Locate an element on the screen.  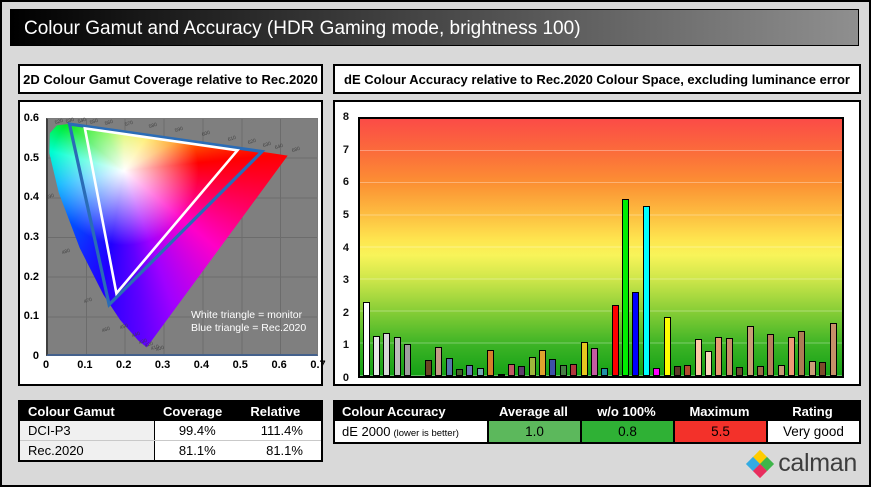
gamut-label: Rec.2020 is located at coordinates (88, 450).